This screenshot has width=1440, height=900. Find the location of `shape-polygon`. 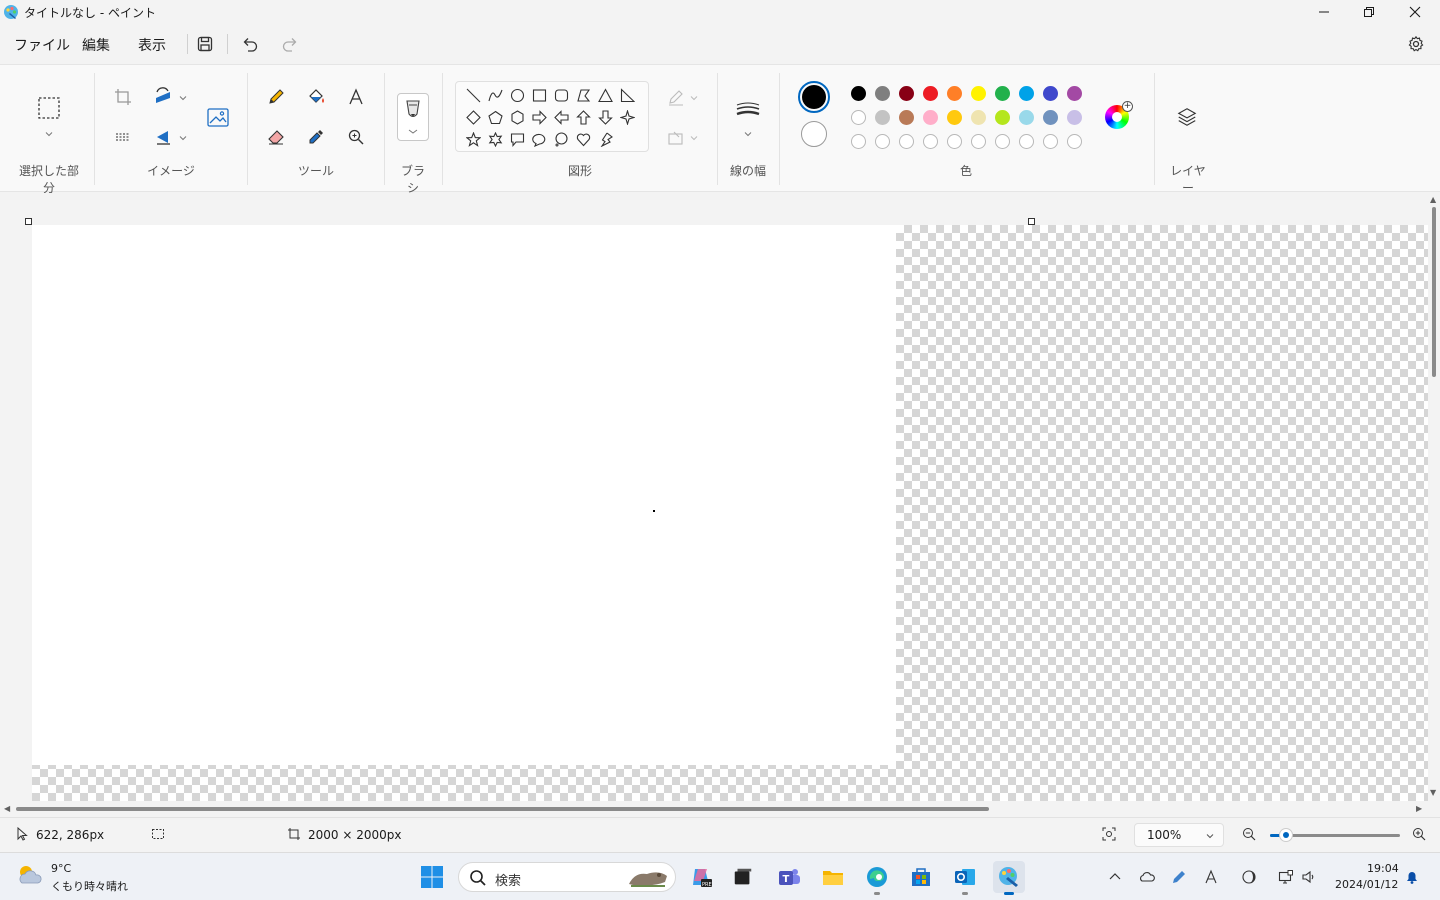

shape-polygon is located at coordinates (583, 95).